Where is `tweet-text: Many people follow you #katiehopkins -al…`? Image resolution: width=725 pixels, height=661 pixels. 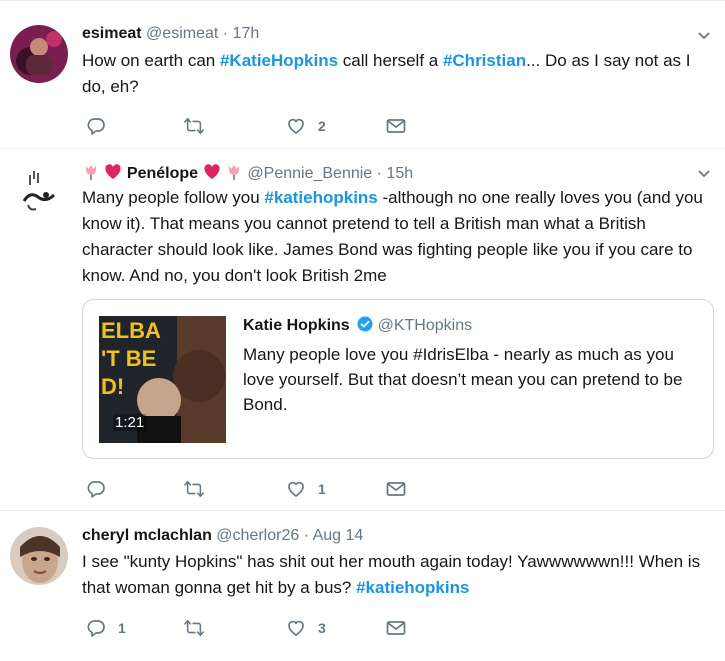
tweet-text: Many people follow you #katiehopkins -al… is located at coordinates (397, 237).